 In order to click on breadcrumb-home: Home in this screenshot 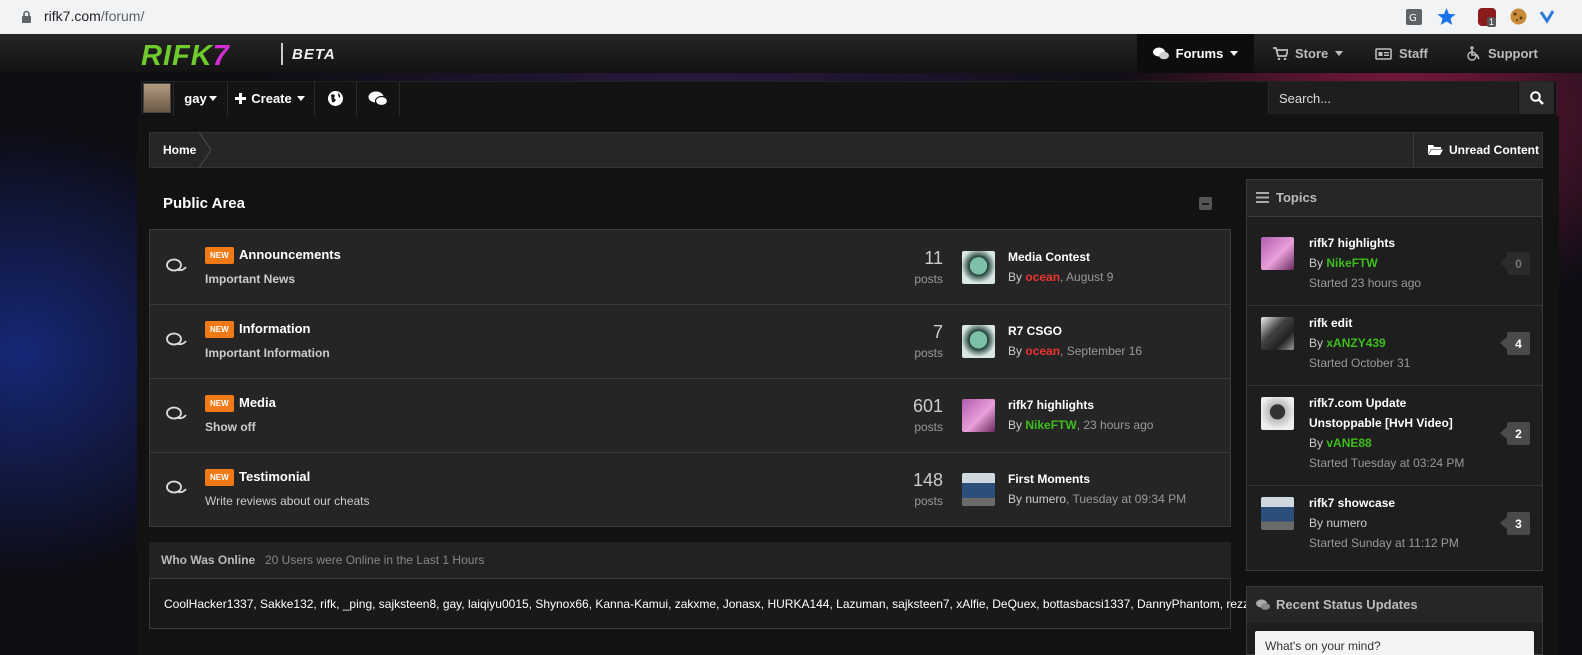, I will do `click(179, 150)`.